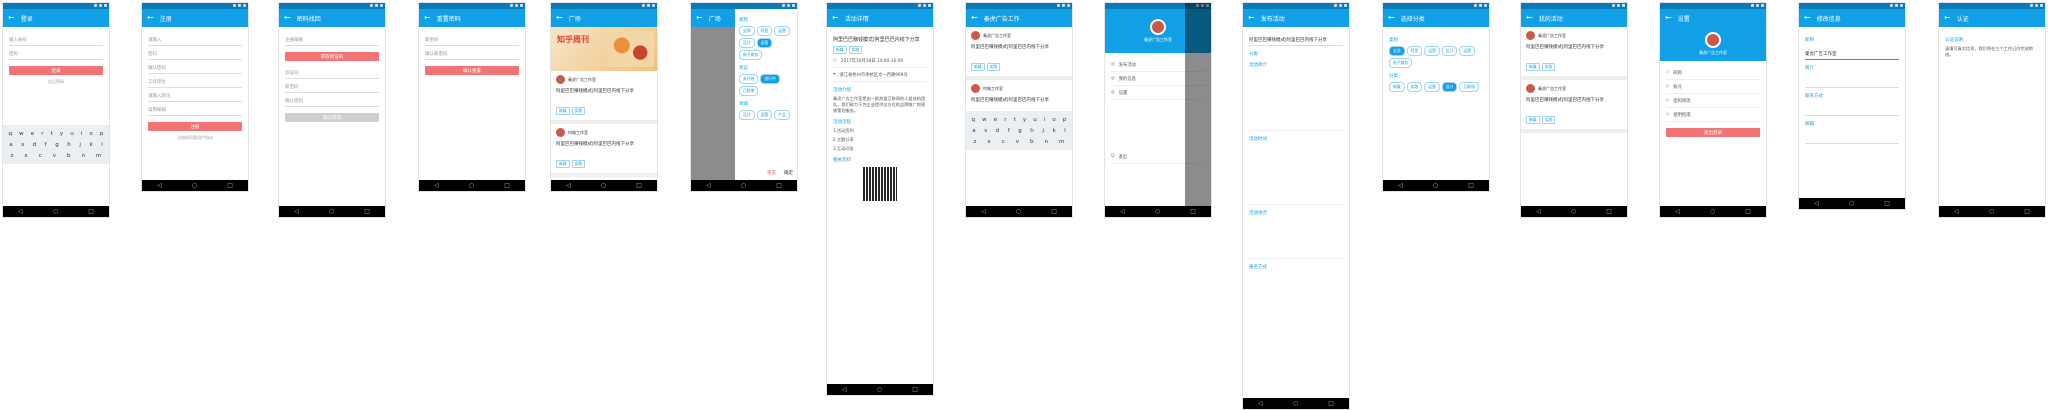  I want to click on key-g: g, so click(1020, 131).